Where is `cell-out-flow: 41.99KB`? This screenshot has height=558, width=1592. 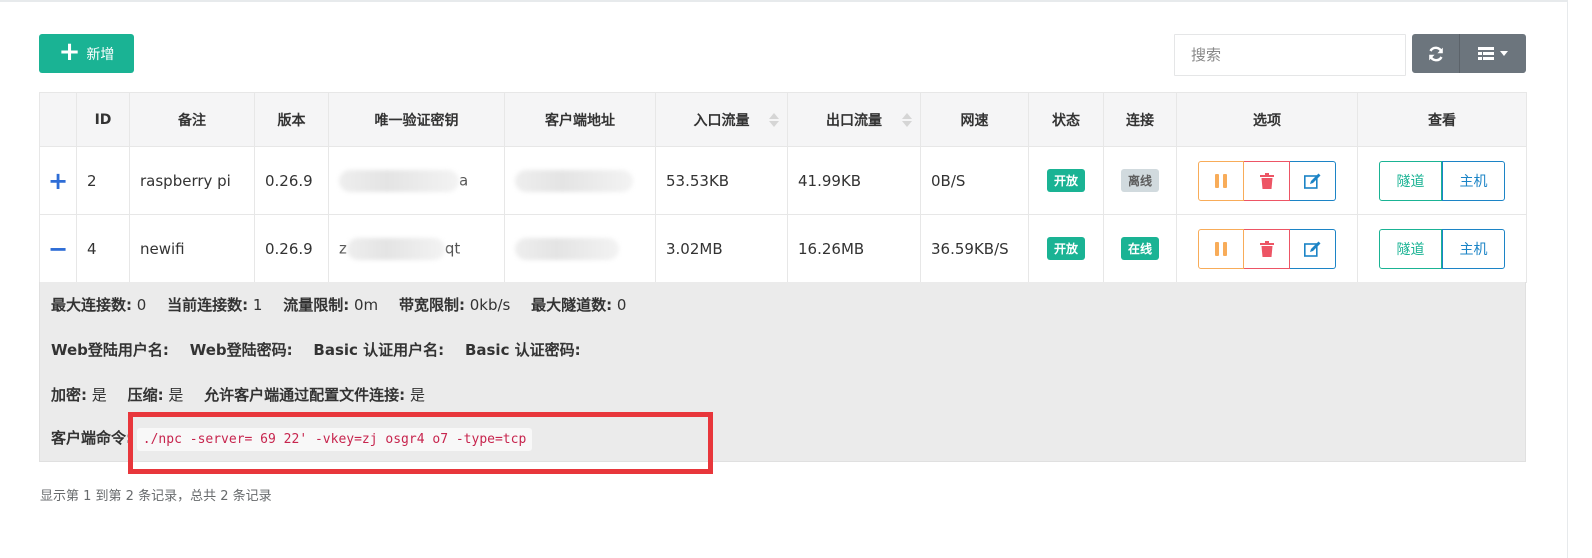
cell-out-flow: 41.99KB is located at coordinates (854, 180).